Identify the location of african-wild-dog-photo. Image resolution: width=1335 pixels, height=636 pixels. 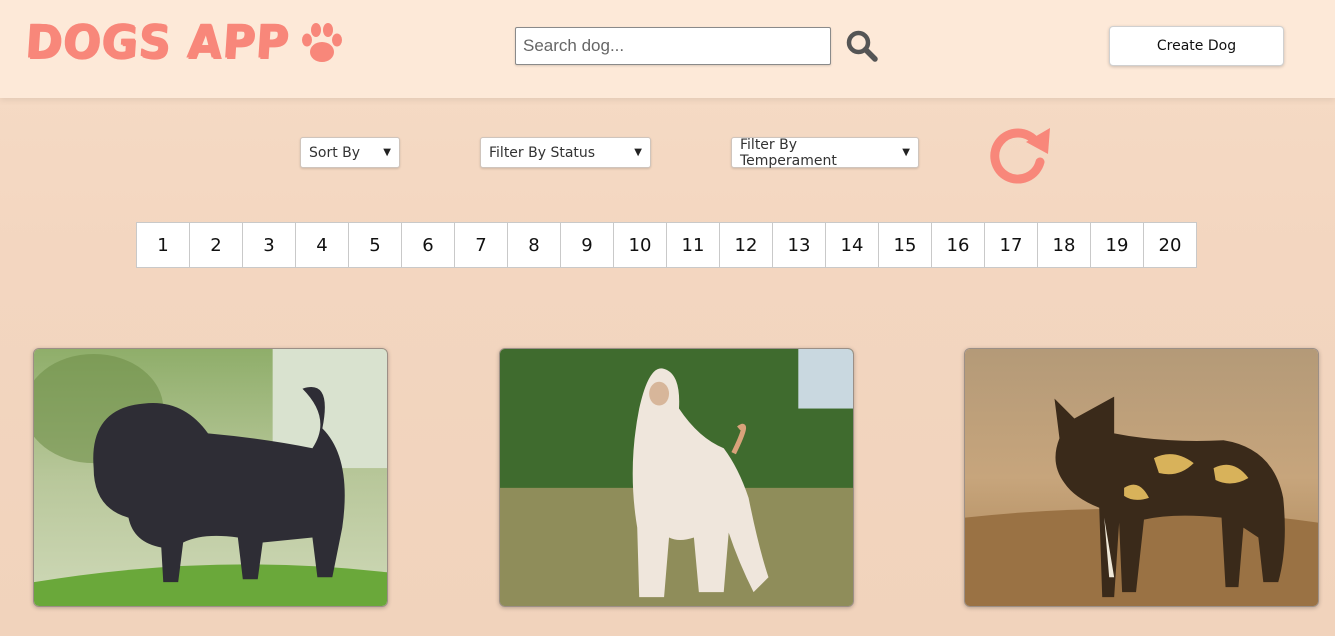
(1141, 477).